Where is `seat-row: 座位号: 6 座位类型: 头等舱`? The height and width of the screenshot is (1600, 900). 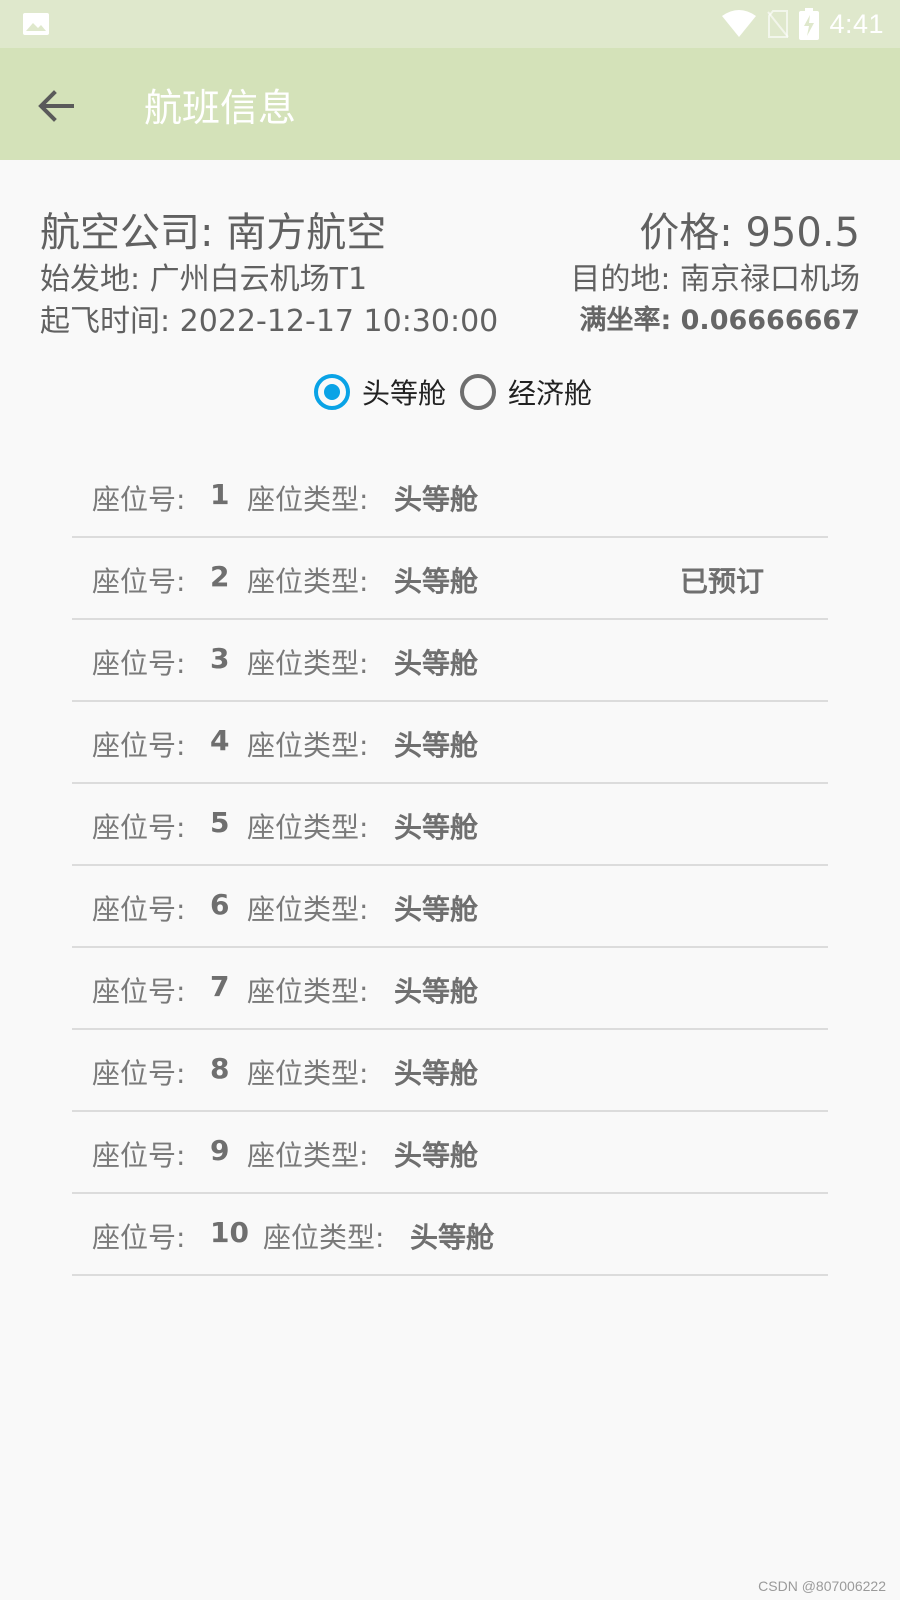
seat-row: 座位号: 6 座位类型: 头等舱 is located at coordinates (450, 907).